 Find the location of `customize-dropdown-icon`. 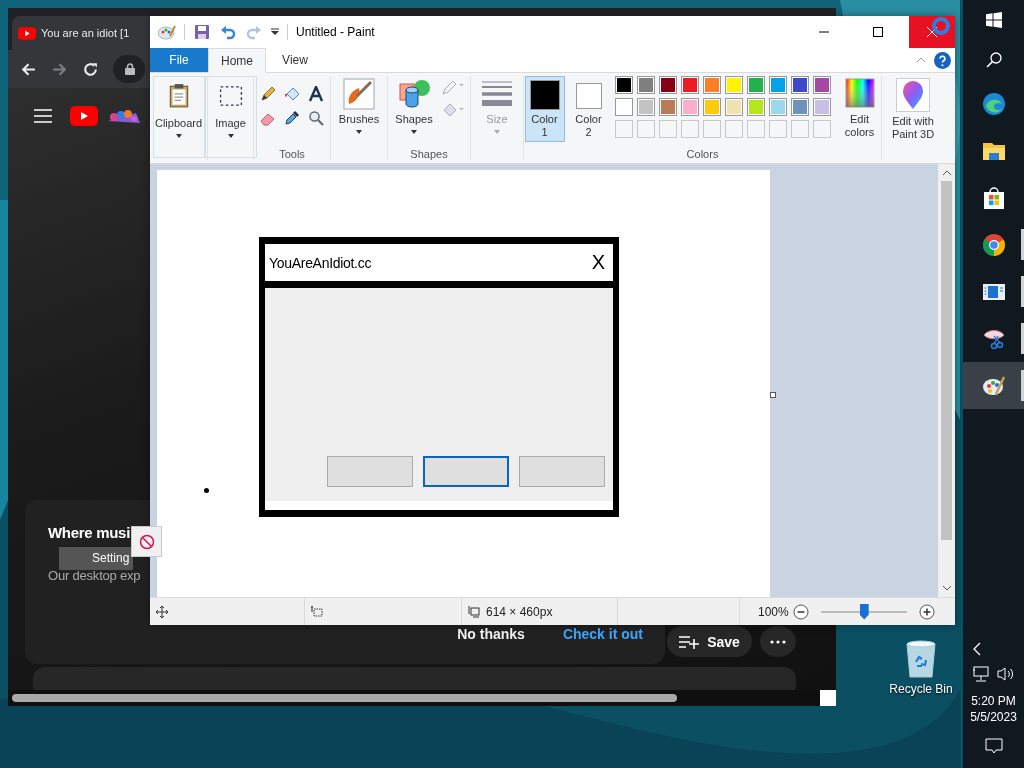

customize-dropdown-icon is located at coordinates (275, 32).